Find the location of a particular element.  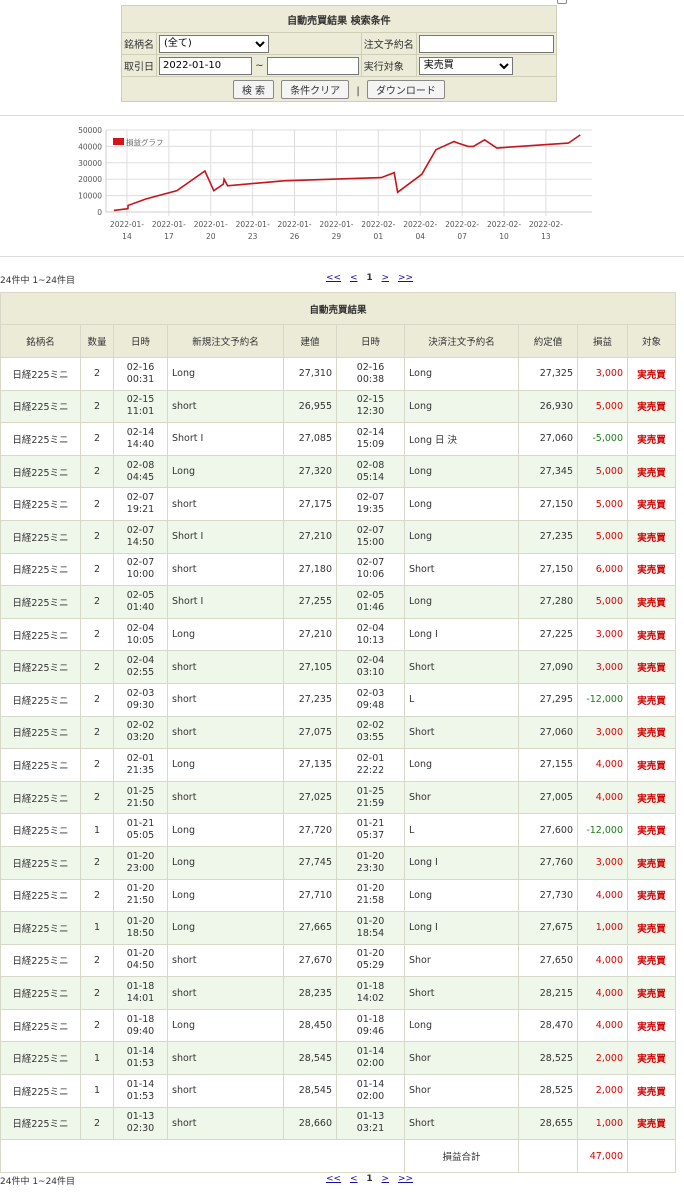

close-price-cell: 27,235 is located at coordinates (548, 536).